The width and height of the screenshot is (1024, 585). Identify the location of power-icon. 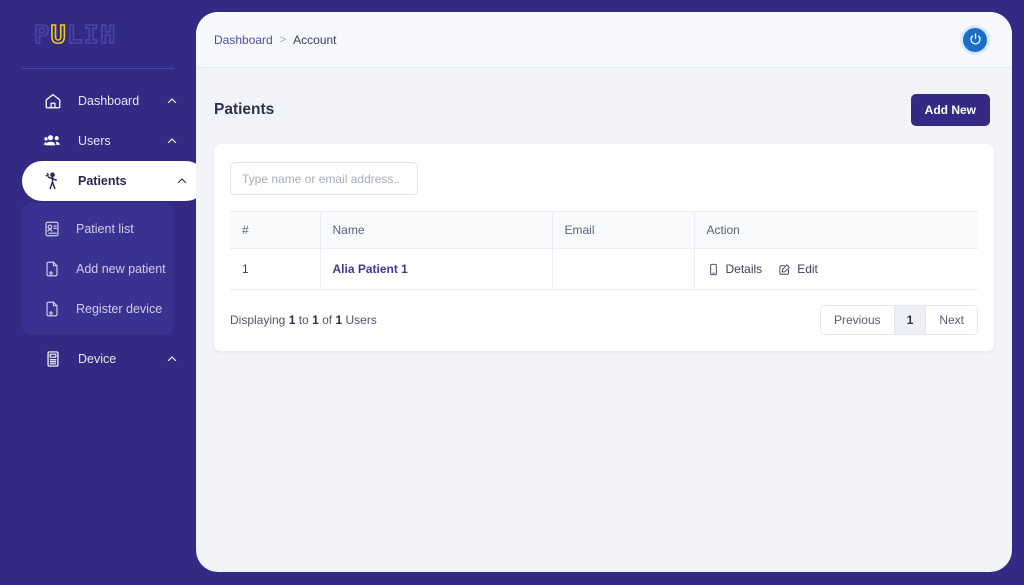
(975, 39).